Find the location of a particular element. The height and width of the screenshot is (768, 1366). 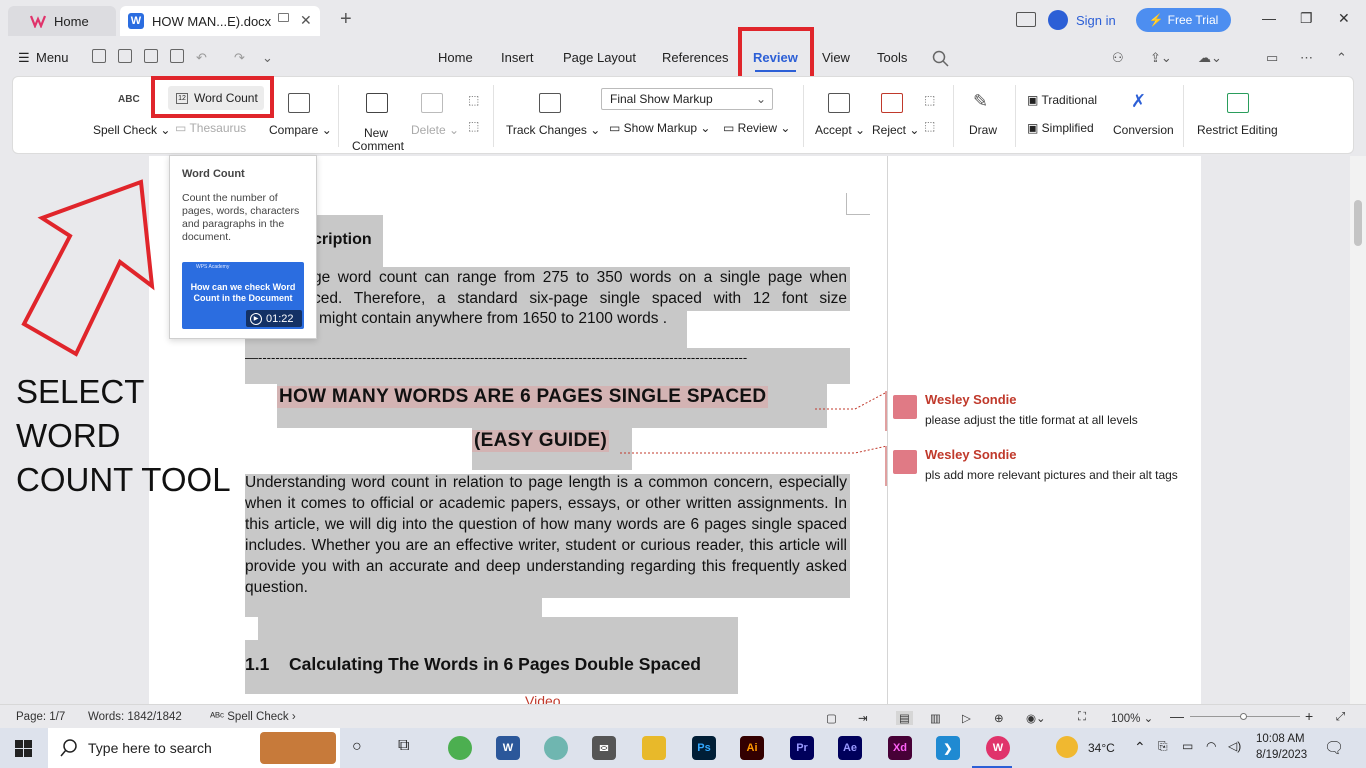

simplified-button: ▣ Simplified is located at coordinates (1060, 128).